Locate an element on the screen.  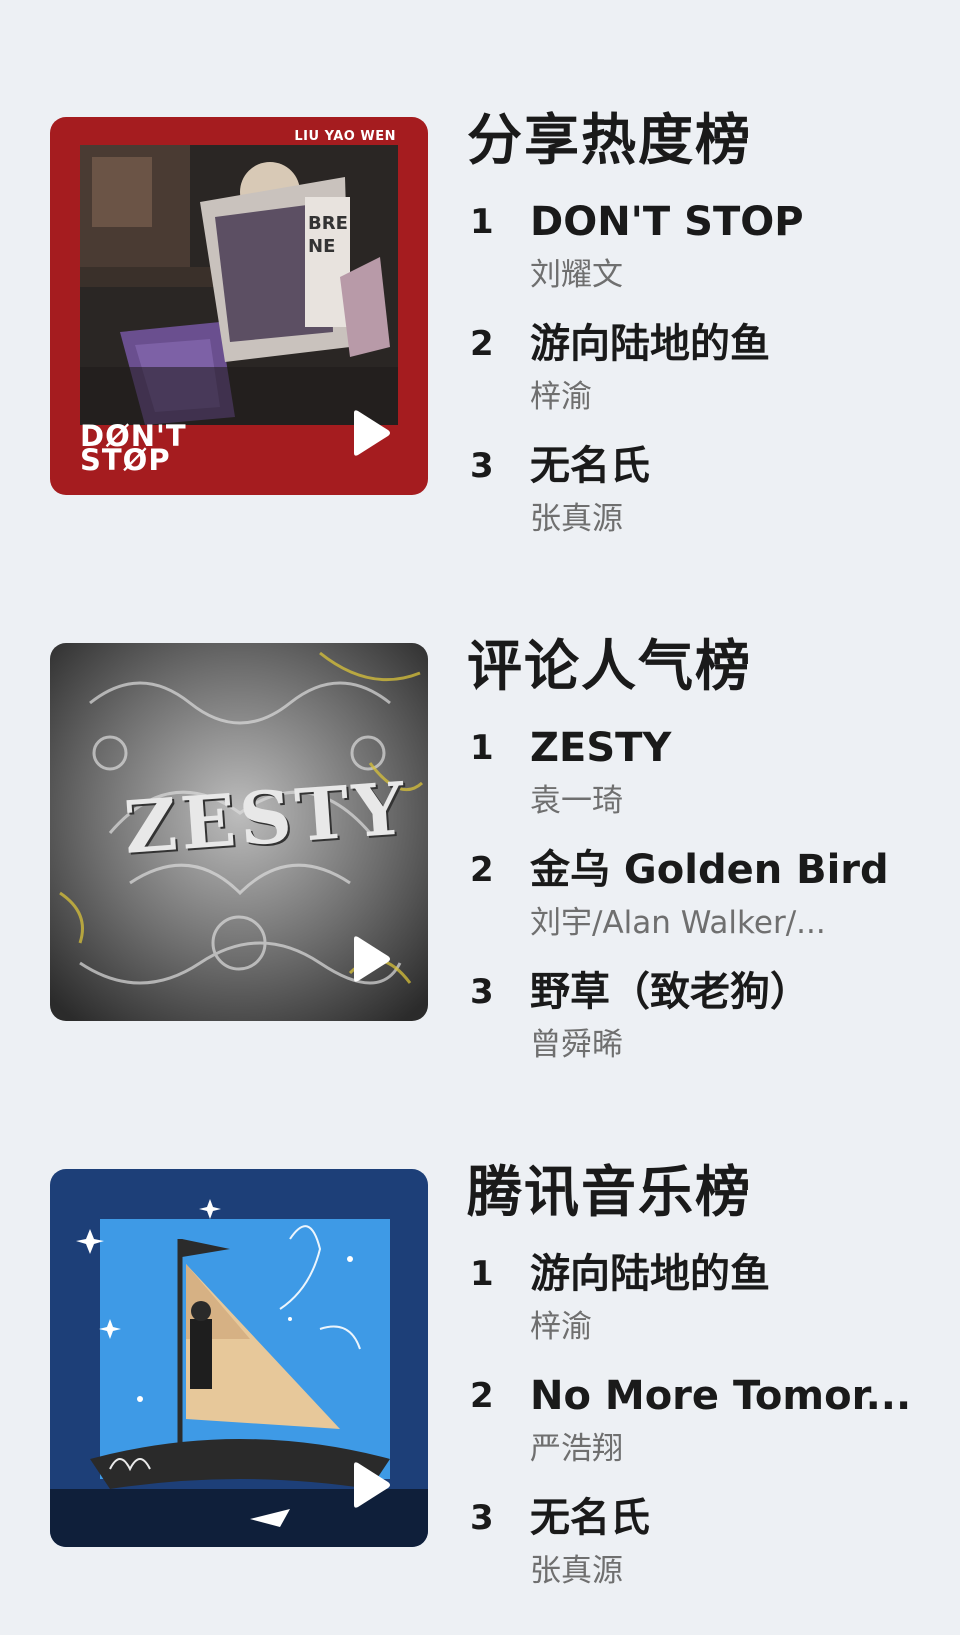
chart-title: 分享热度榜 is located at coordinates (609, 140).